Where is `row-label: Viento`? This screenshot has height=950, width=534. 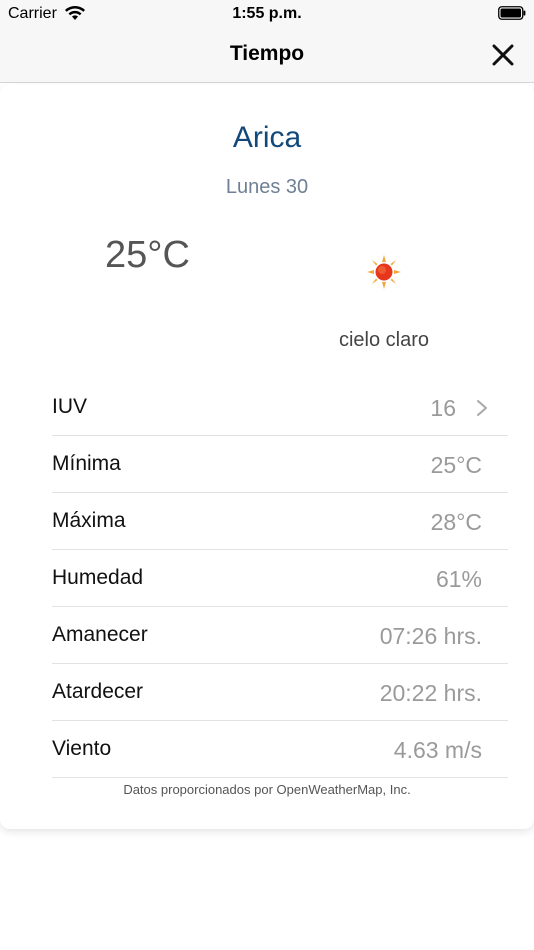
row-label: Viento is located at coordinates (82, 748).